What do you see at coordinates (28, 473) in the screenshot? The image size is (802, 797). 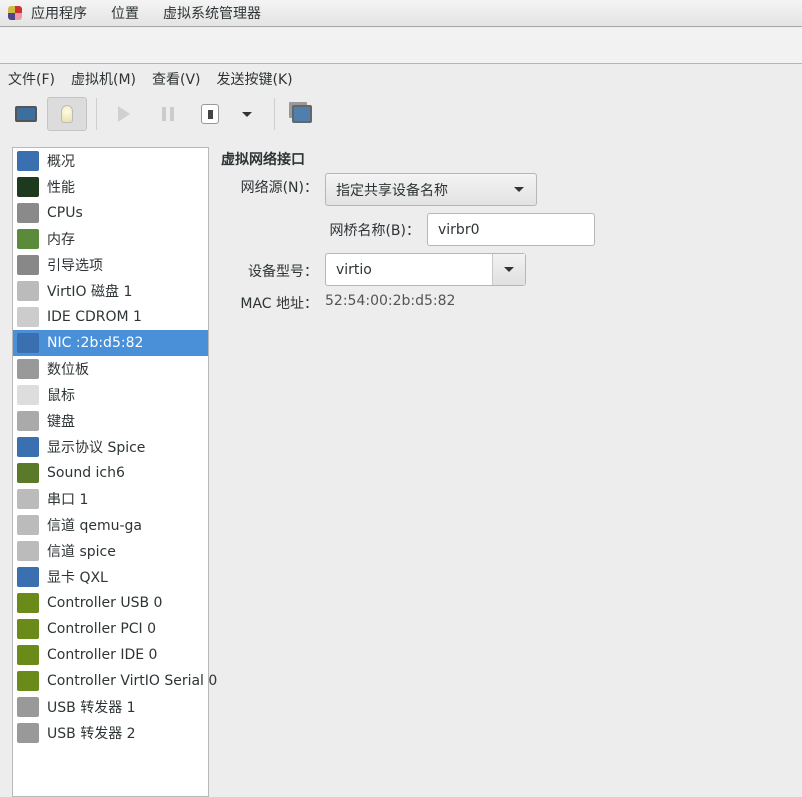 I see `sound-icon` at bounding box center [28, 473].